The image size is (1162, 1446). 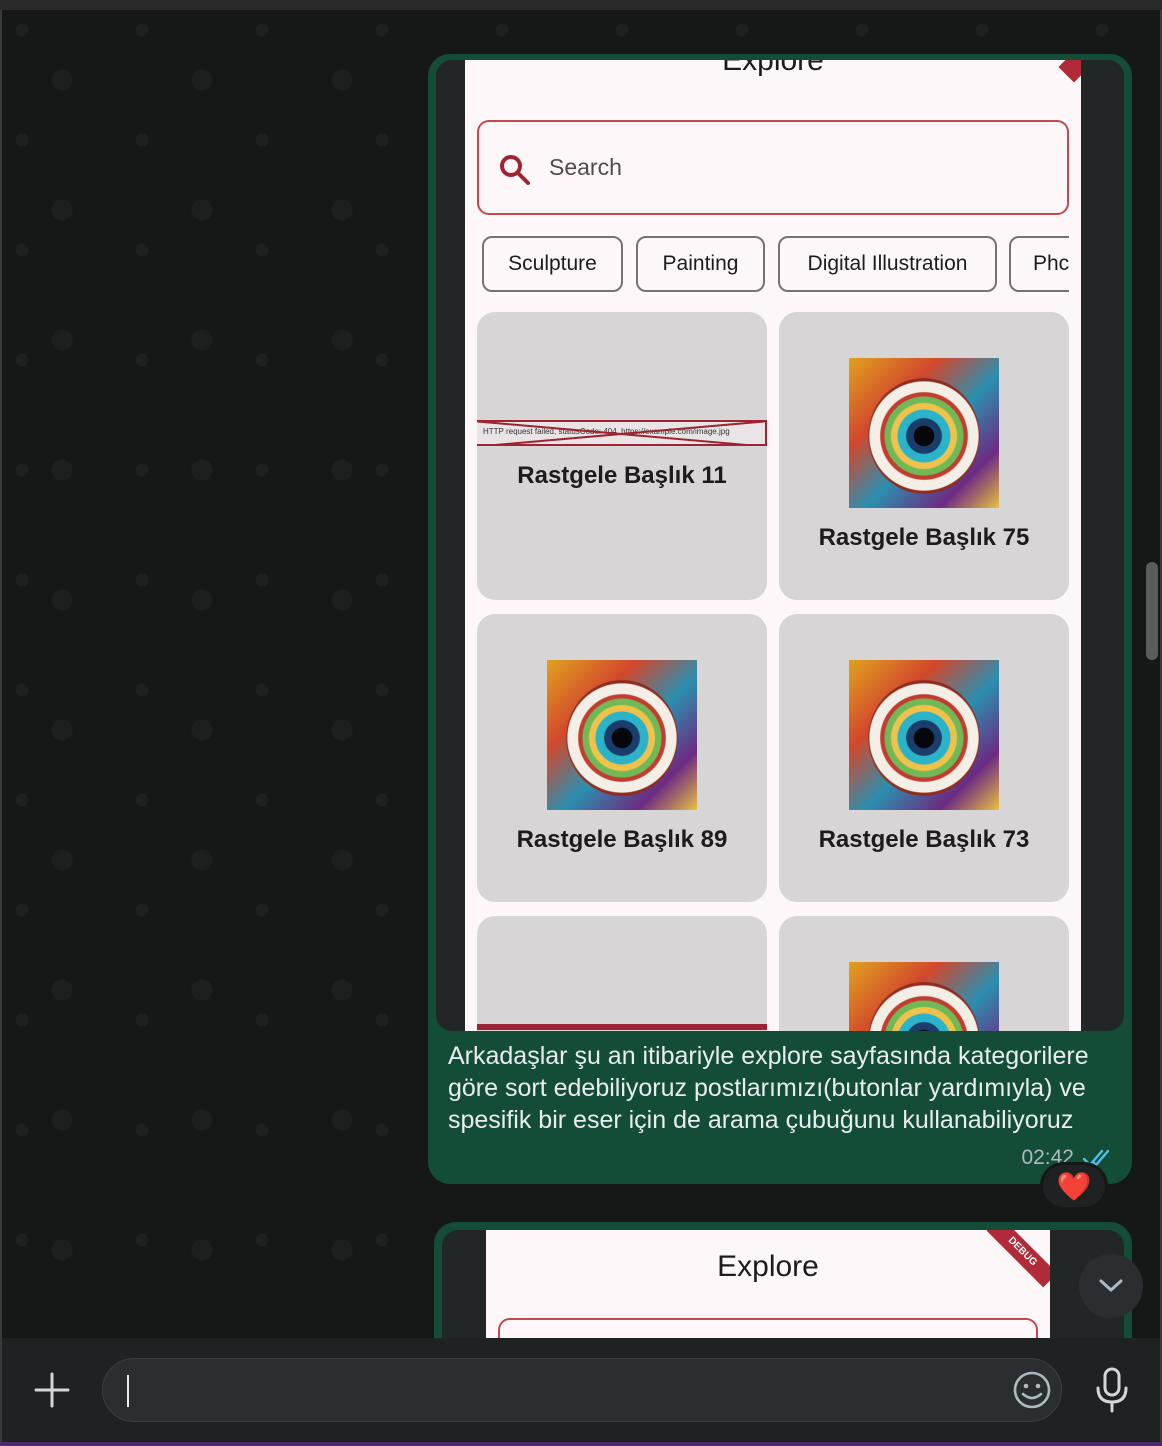 I want to click on art-card: Rastgele Başlık 73, so click(x=924, y=758).